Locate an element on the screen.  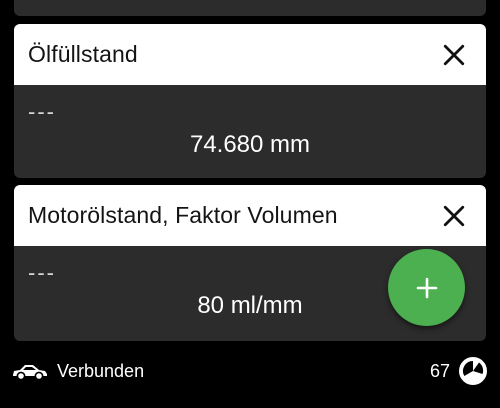
pie-chart-icon is located at coordinates (473, 371).